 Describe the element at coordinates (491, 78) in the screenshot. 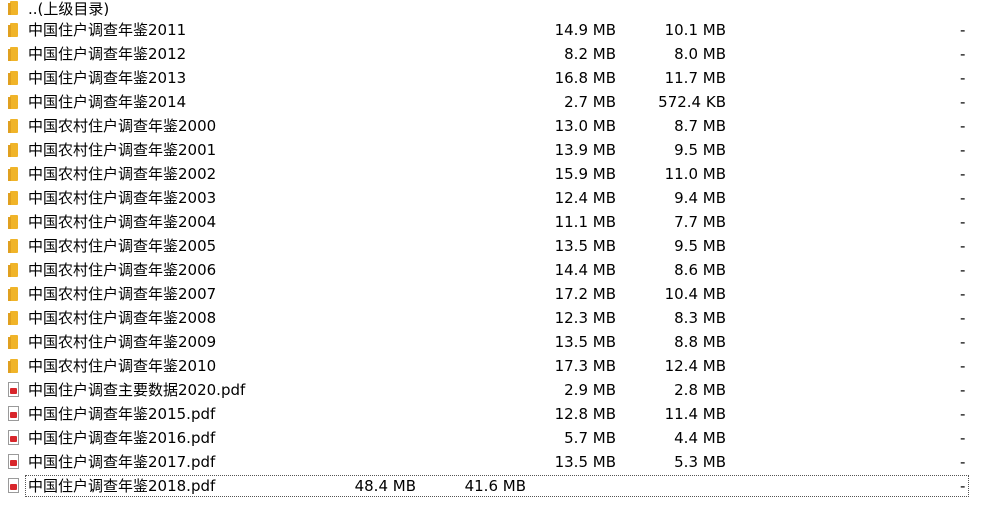

I see `folder-row: 中国住户调查年鉴2013 16.8 MB 11.7 MB -` at that location.